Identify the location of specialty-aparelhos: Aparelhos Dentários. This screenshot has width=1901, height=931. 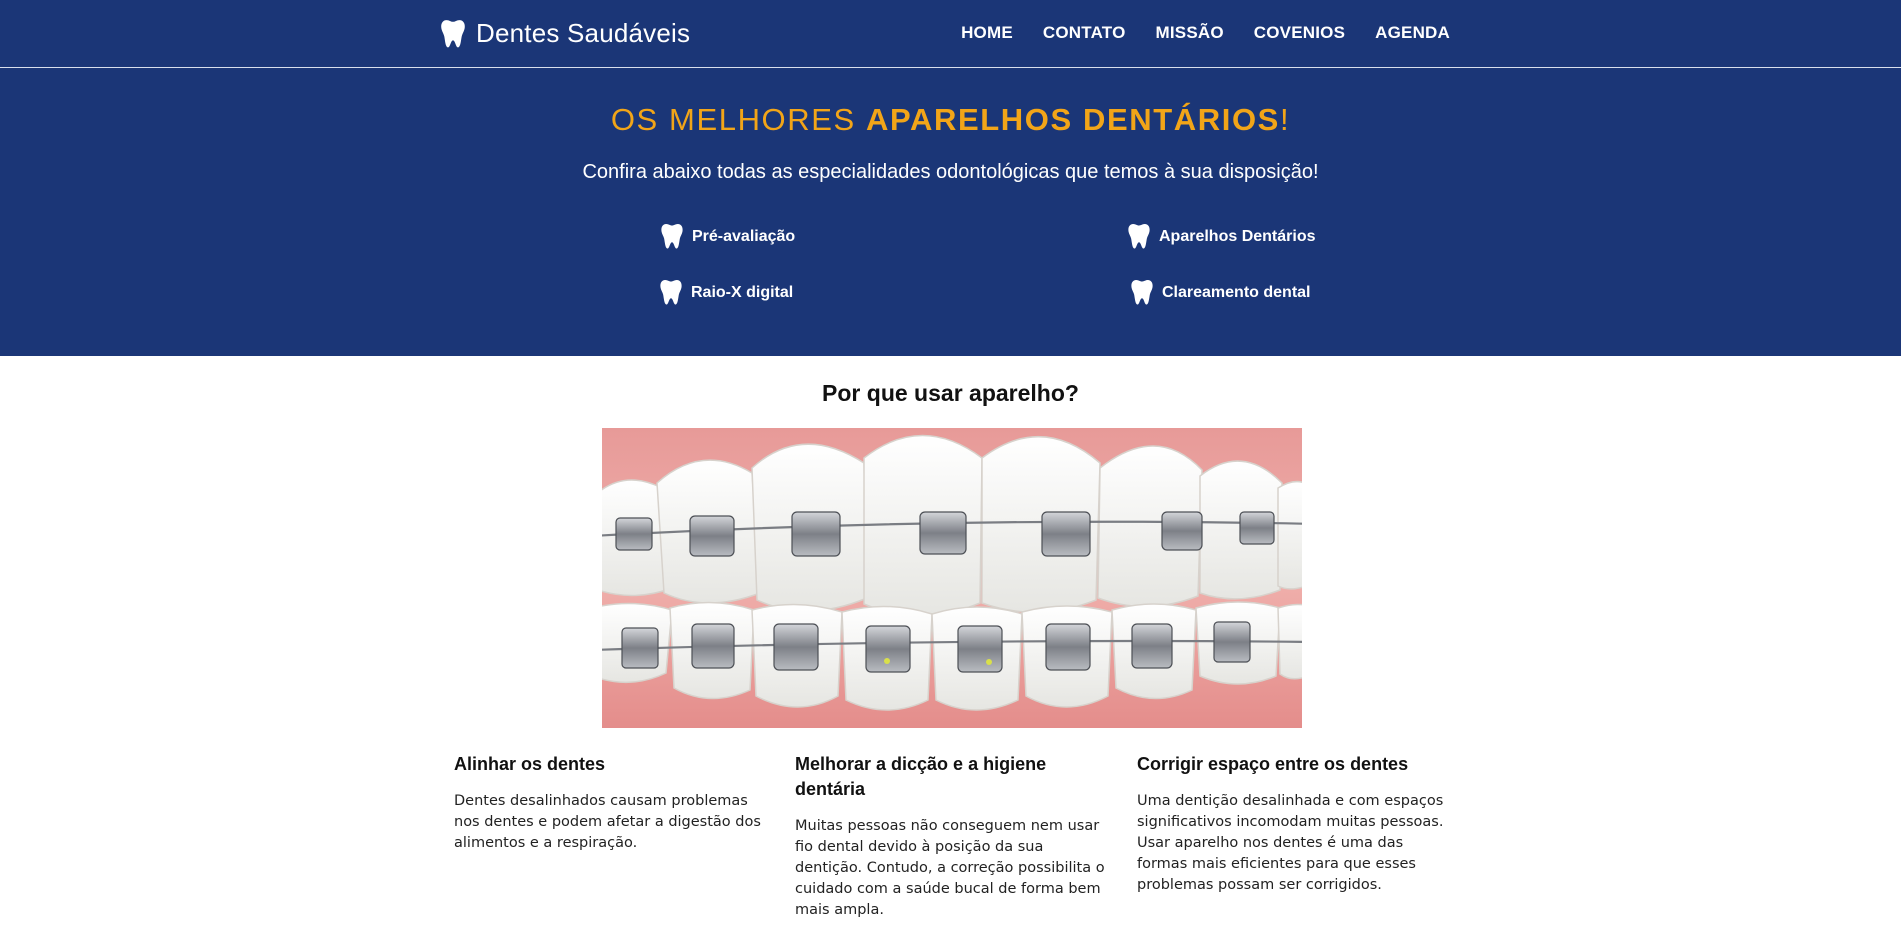
(1221, 236).